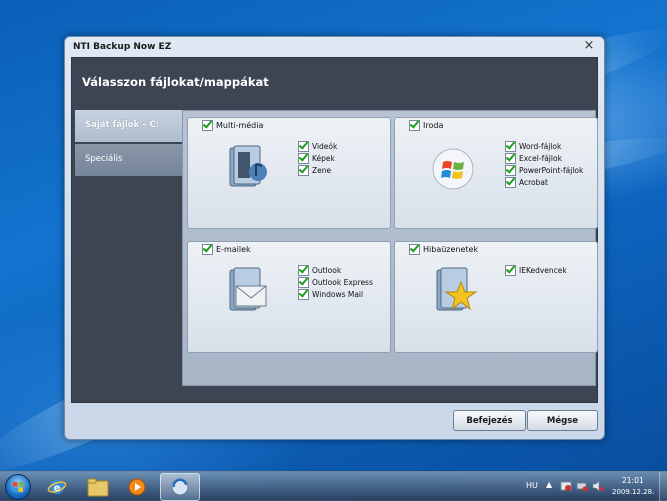  Describe the element at coordinates (122, 47) in the screenshot. I see `window-title: NTI Backup Now EZ` at that location.